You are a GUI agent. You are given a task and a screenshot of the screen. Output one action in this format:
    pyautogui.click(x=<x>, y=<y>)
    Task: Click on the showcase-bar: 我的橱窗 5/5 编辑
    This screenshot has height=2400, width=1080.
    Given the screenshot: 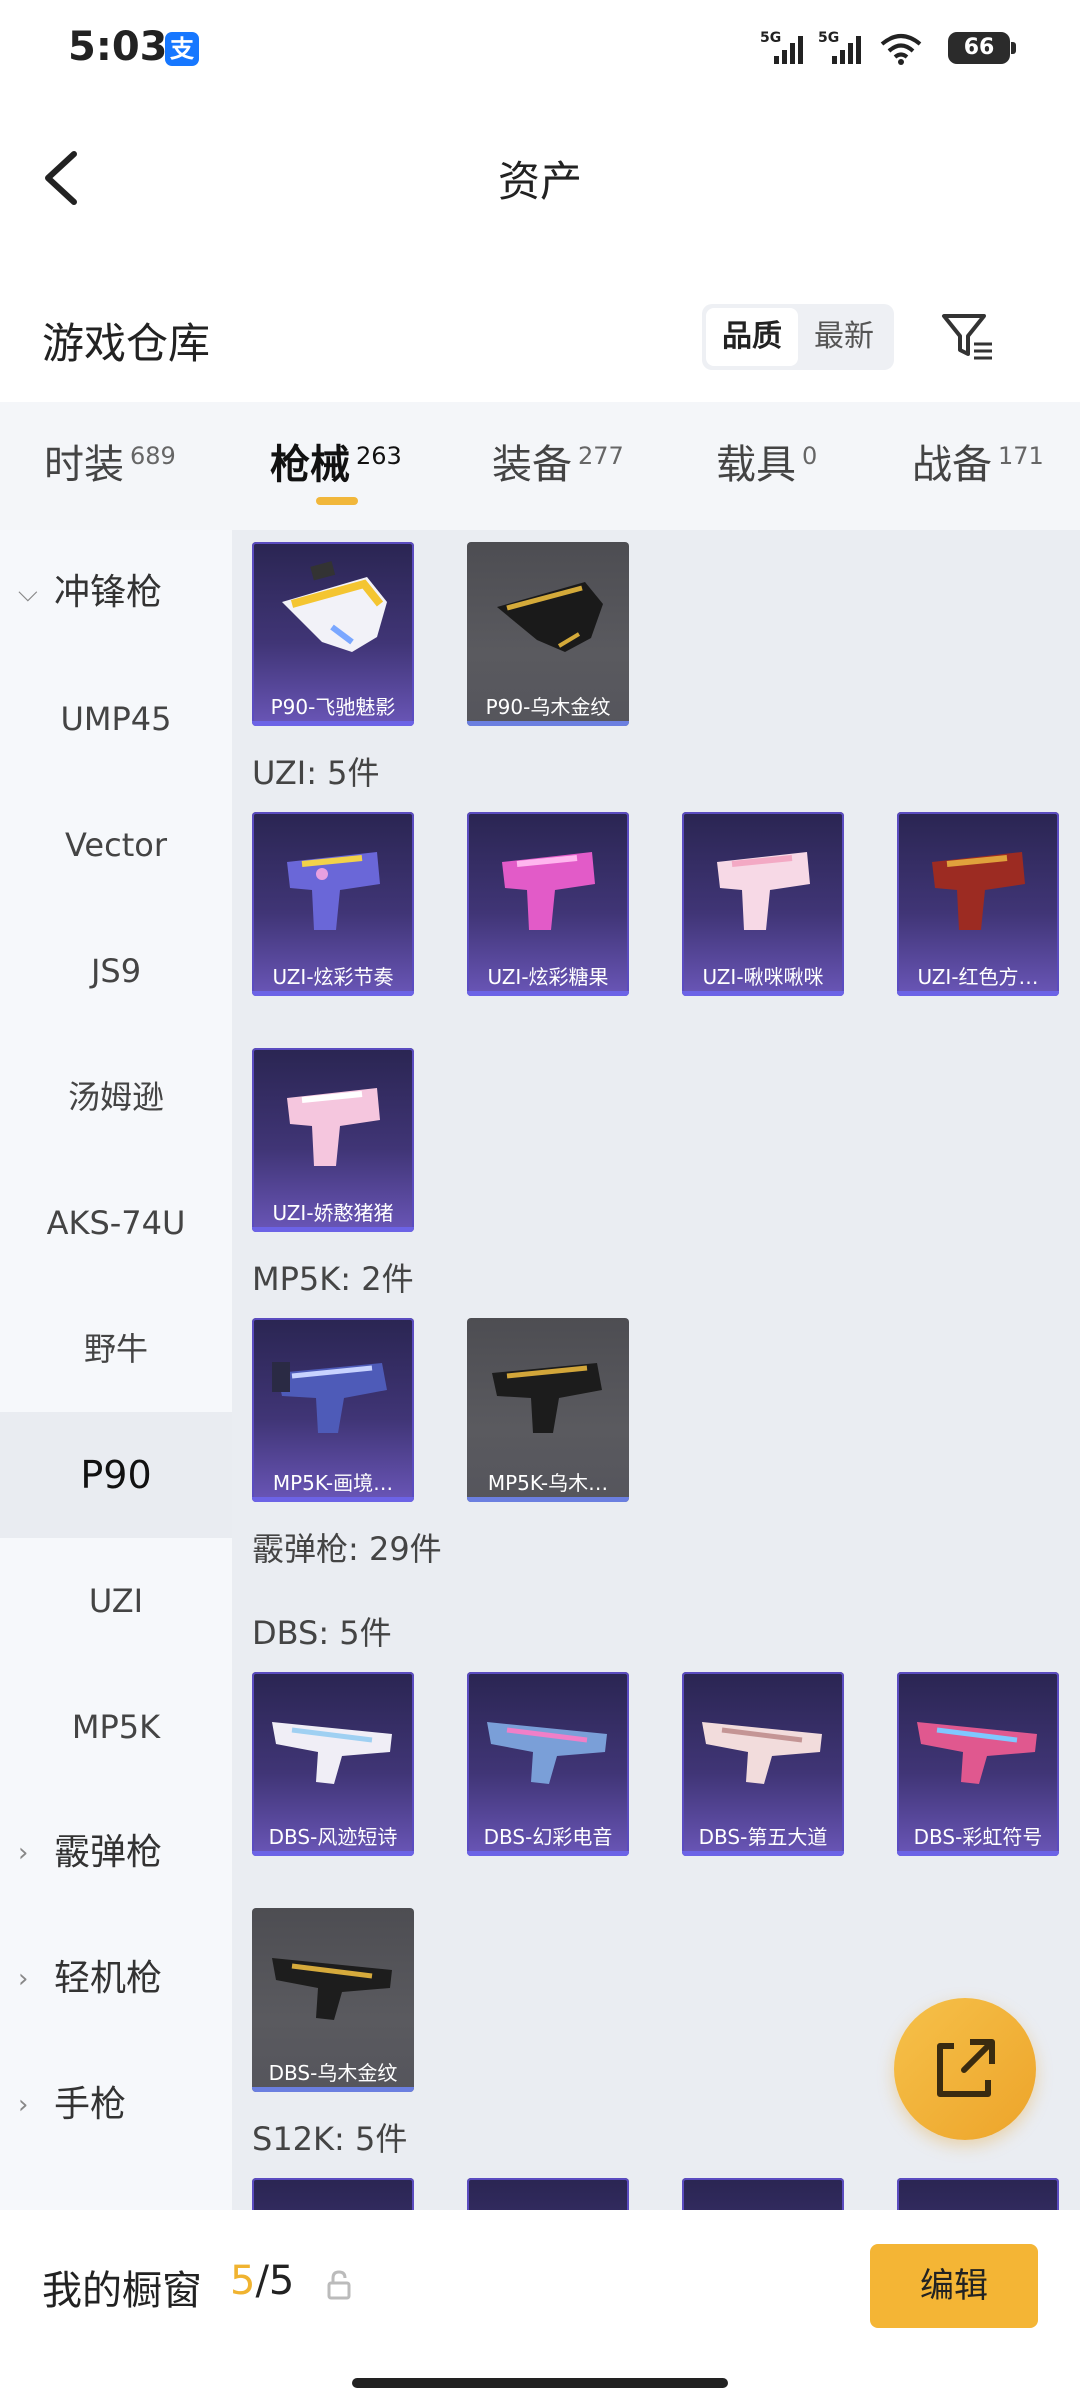 What is the action you would take?
    pyautogui.click(x=540, y=2305)
    